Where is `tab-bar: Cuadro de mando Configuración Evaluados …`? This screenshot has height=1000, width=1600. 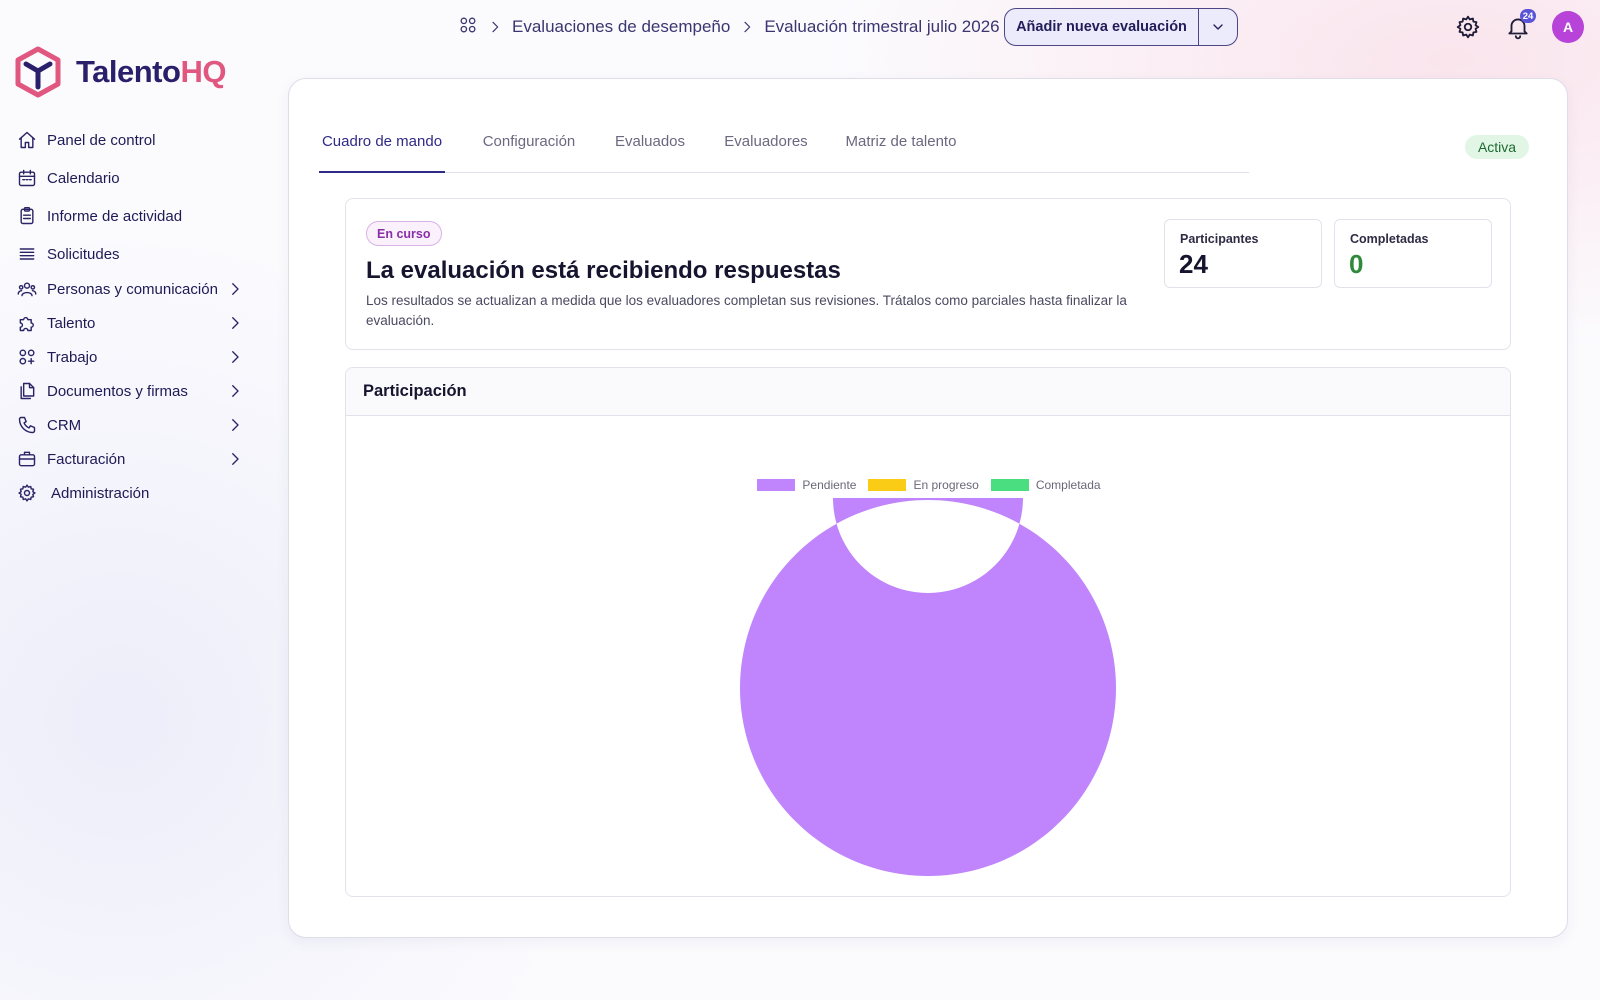 tab-bar: Cuadro de mando Configuración Evaluados … is located at coordinates (784, 153).